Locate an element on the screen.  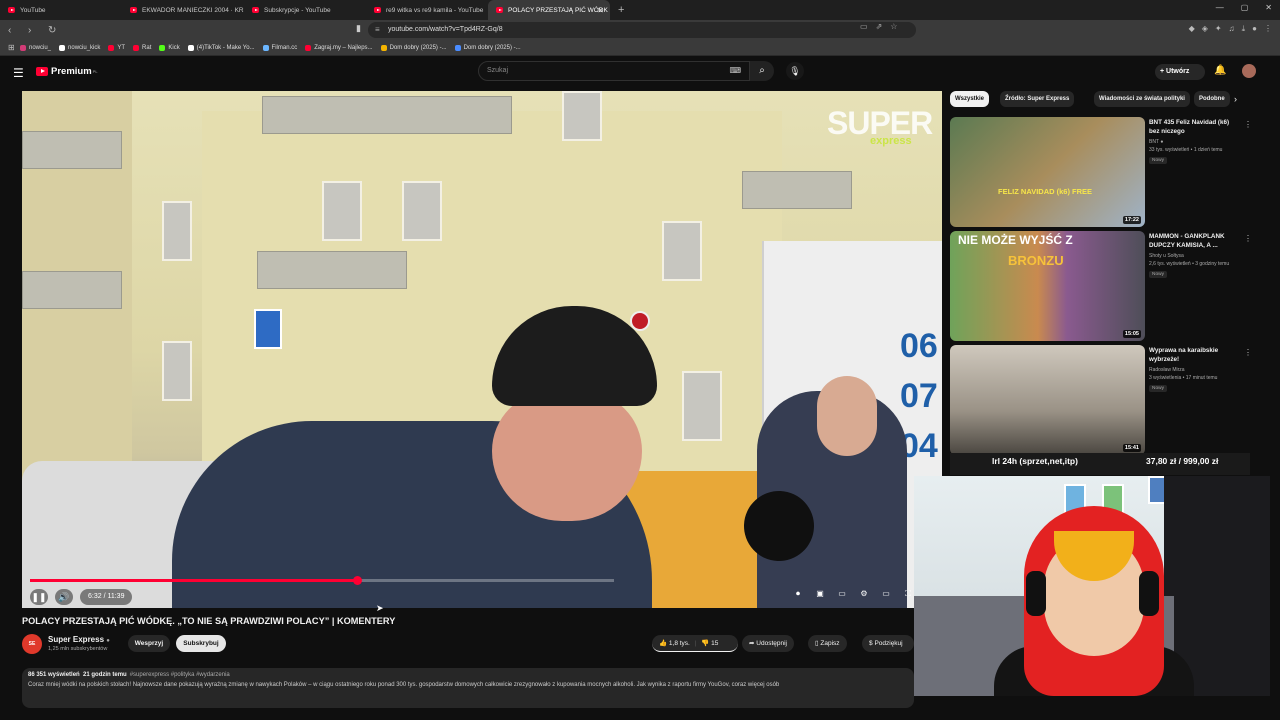
chip-source: Źródło: Super Express is located at coordinates (1037, 99).